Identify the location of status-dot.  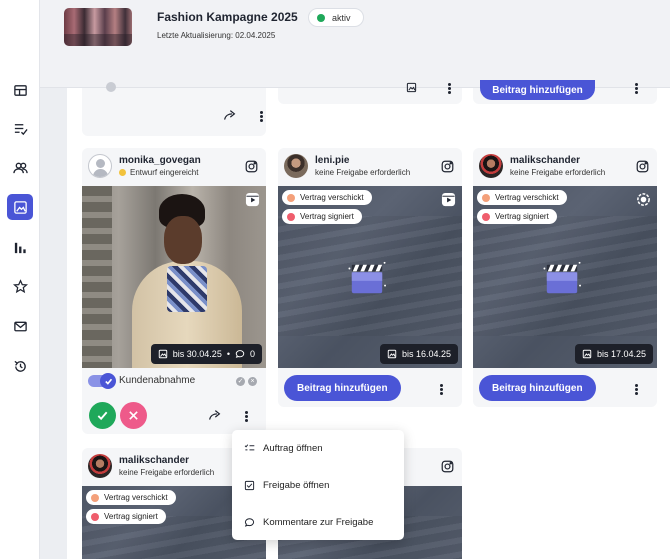
(321, 17).